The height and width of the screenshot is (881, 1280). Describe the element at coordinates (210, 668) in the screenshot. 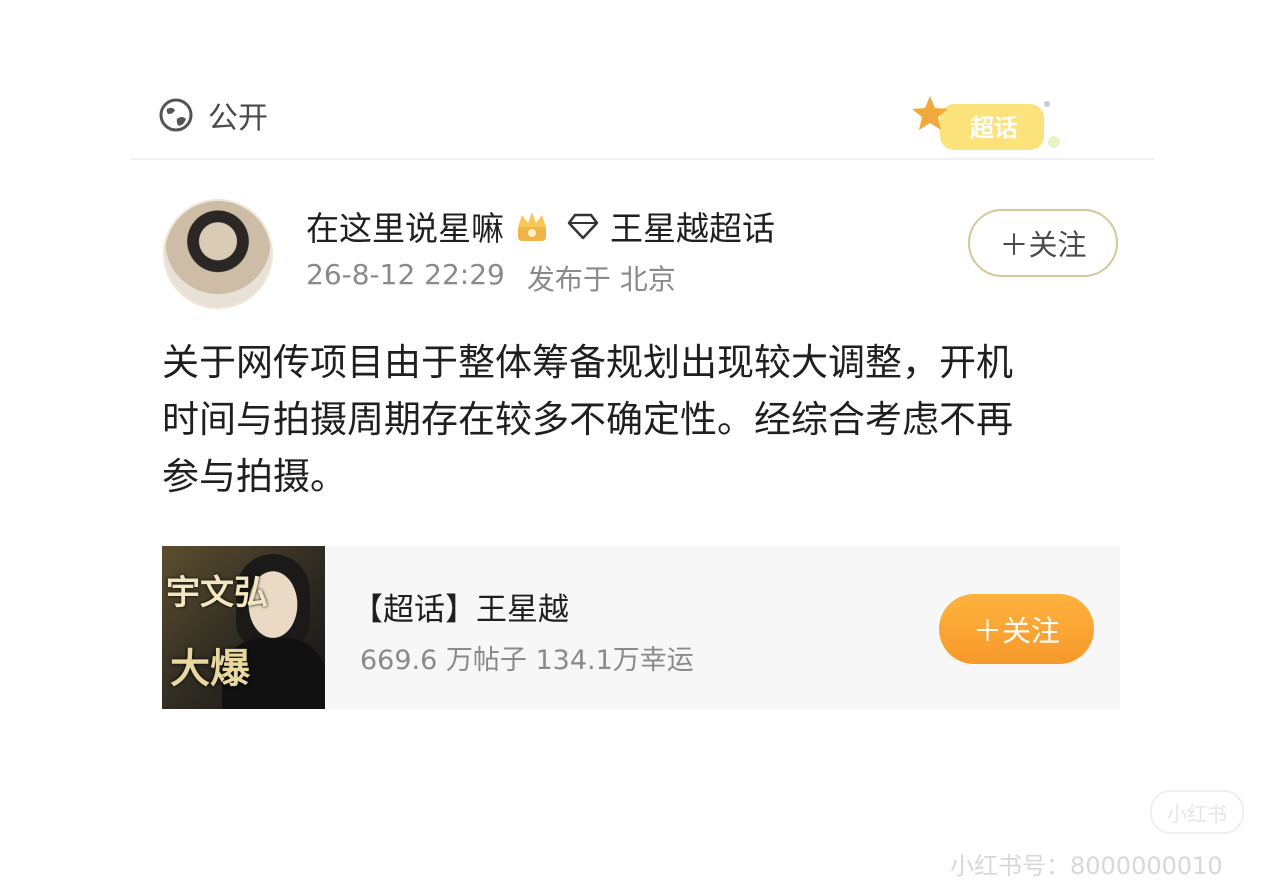

I see `cover-text-bottom: 大爆` at that location.